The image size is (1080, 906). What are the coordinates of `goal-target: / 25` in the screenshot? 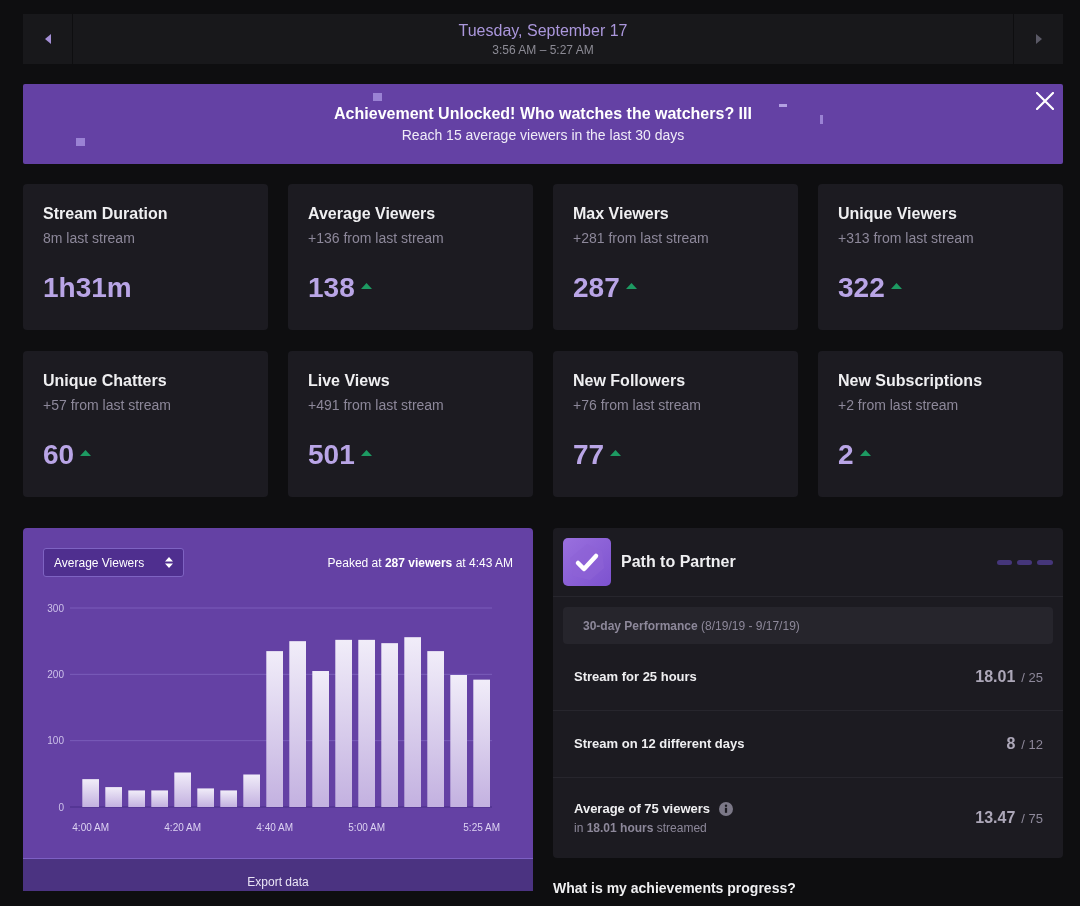 It's located at (1032, 678).